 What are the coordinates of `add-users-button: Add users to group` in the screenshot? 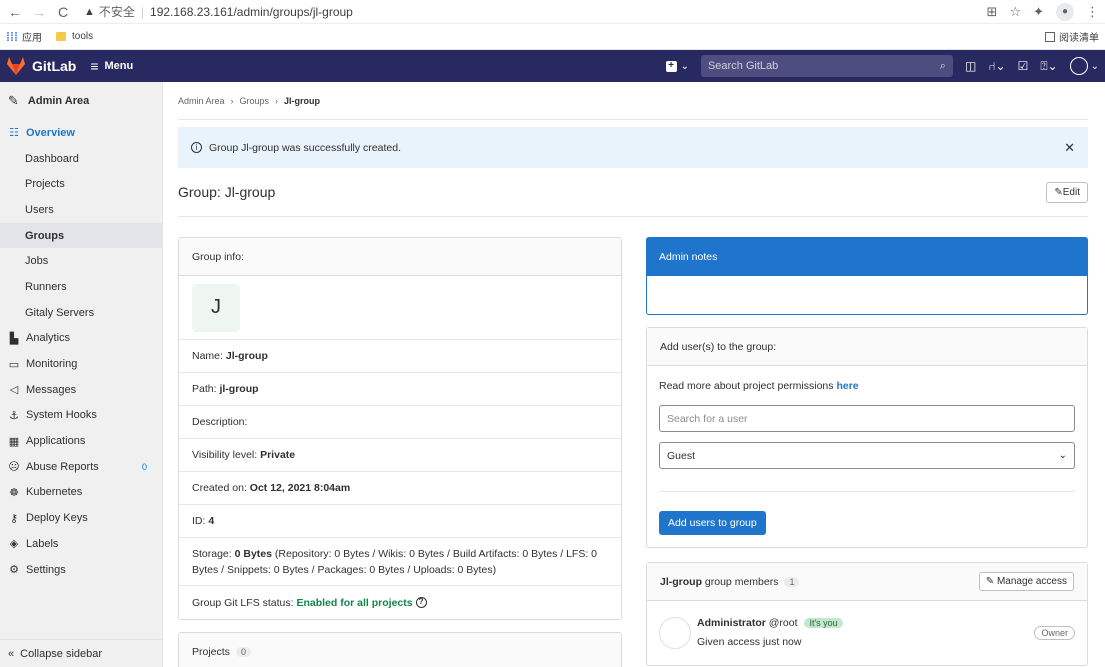 It's located at (712, 523).